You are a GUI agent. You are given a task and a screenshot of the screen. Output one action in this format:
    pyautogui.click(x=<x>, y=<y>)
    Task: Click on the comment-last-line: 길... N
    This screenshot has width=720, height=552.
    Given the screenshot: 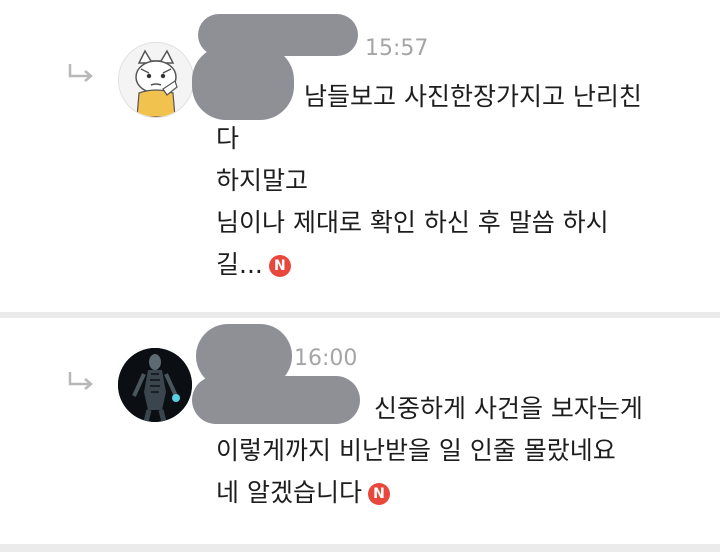 What is the action you would take?
    pyautogui.click(x=253, y=265)
    